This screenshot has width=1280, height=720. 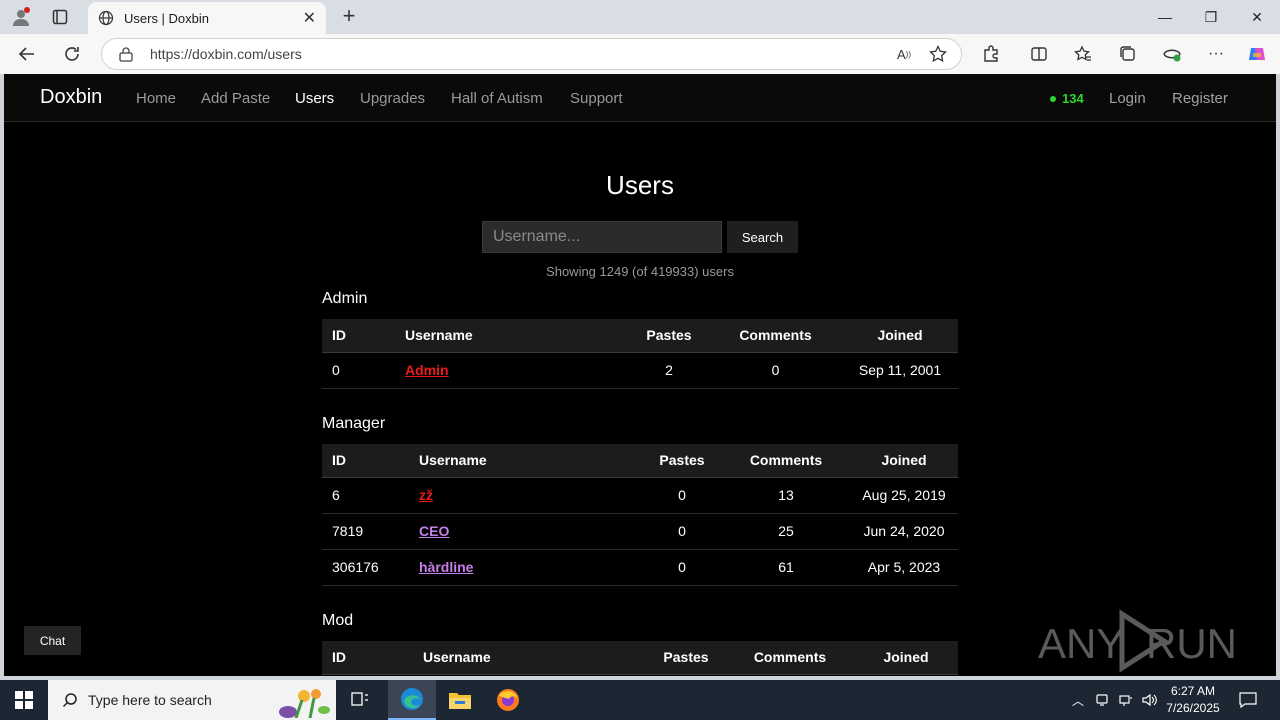 I want to click on cell-comments: 61, so click(x=786, y=567).